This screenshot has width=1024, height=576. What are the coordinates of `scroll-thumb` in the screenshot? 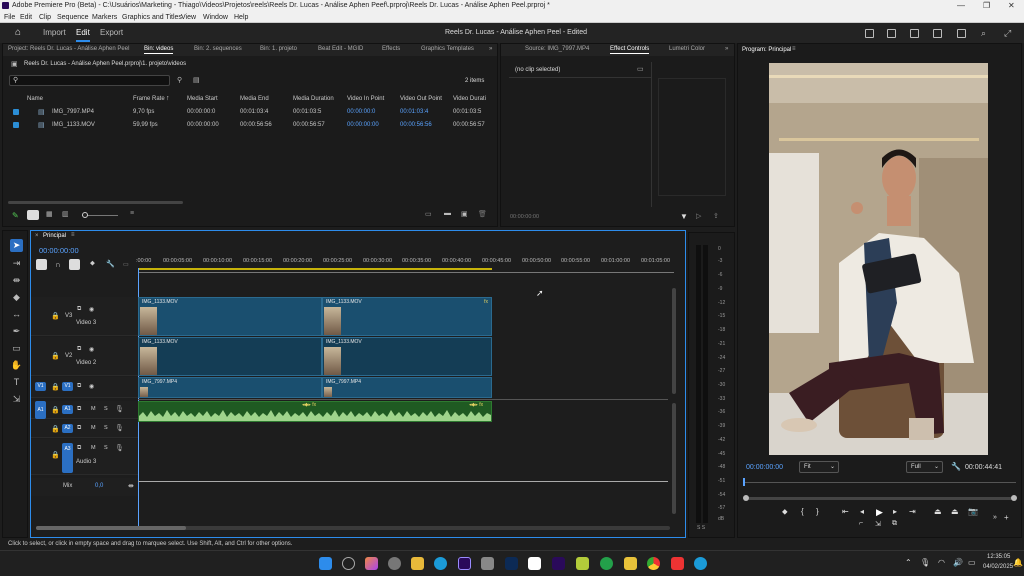 It's located at (111, 528).